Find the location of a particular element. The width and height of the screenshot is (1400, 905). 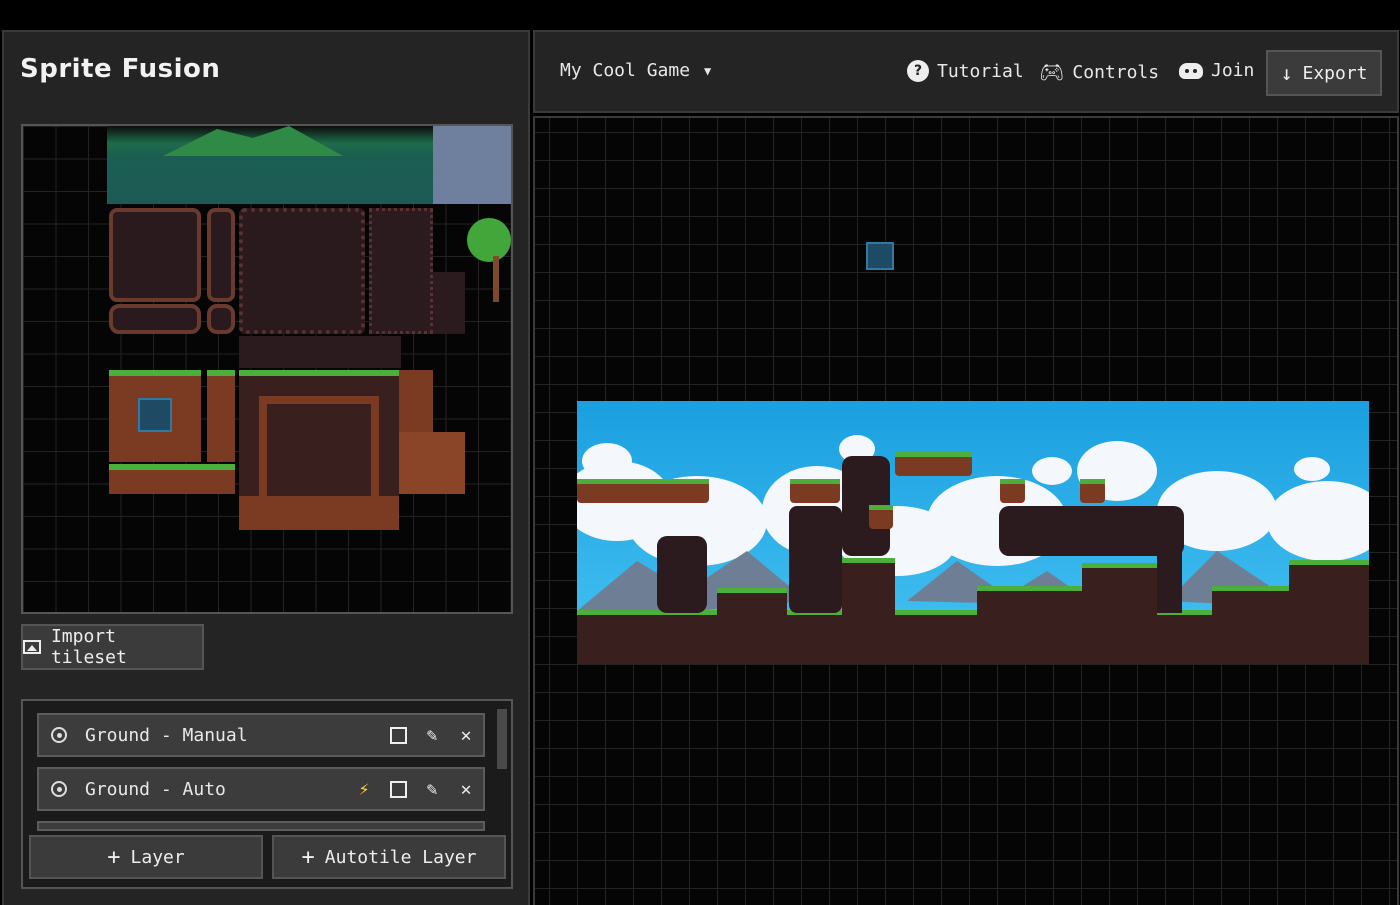

tileset-earth-strip is located at coordinates (320, 352).